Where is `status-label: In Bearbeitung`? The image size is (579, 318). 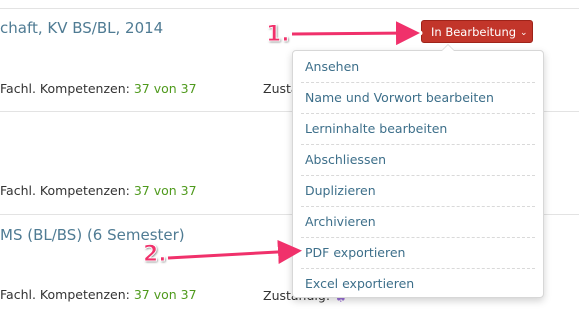
status-label: In Bearbeitung is located at coordinates (474, 32).